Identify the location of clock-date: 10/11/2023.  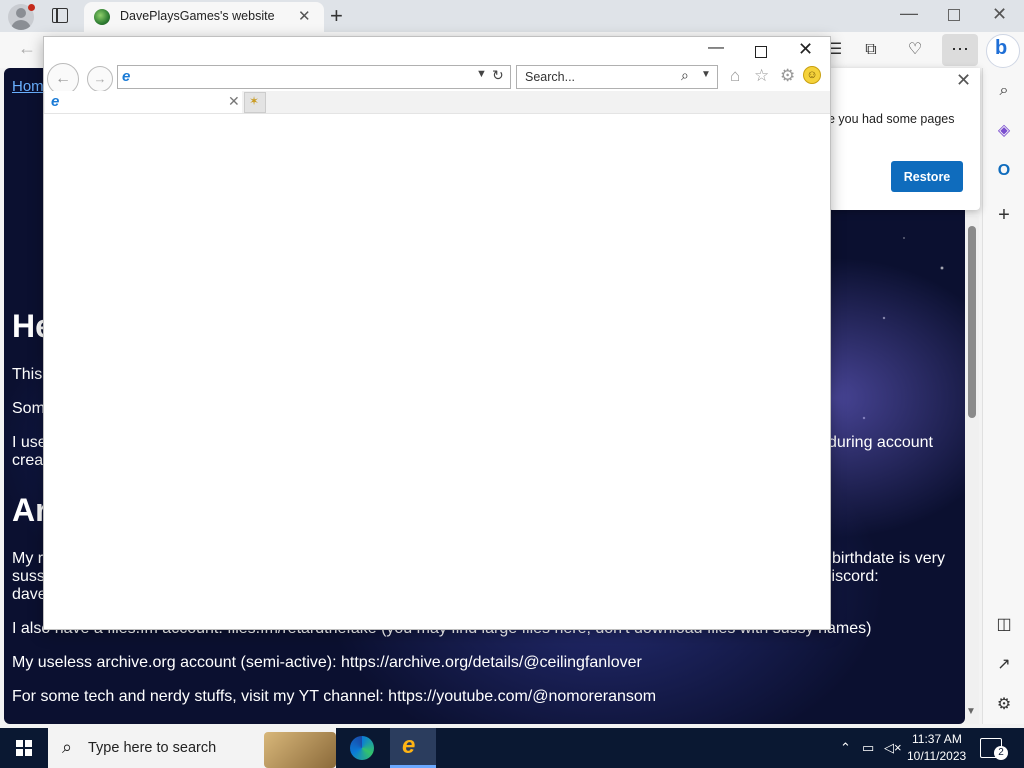
(936, 756).